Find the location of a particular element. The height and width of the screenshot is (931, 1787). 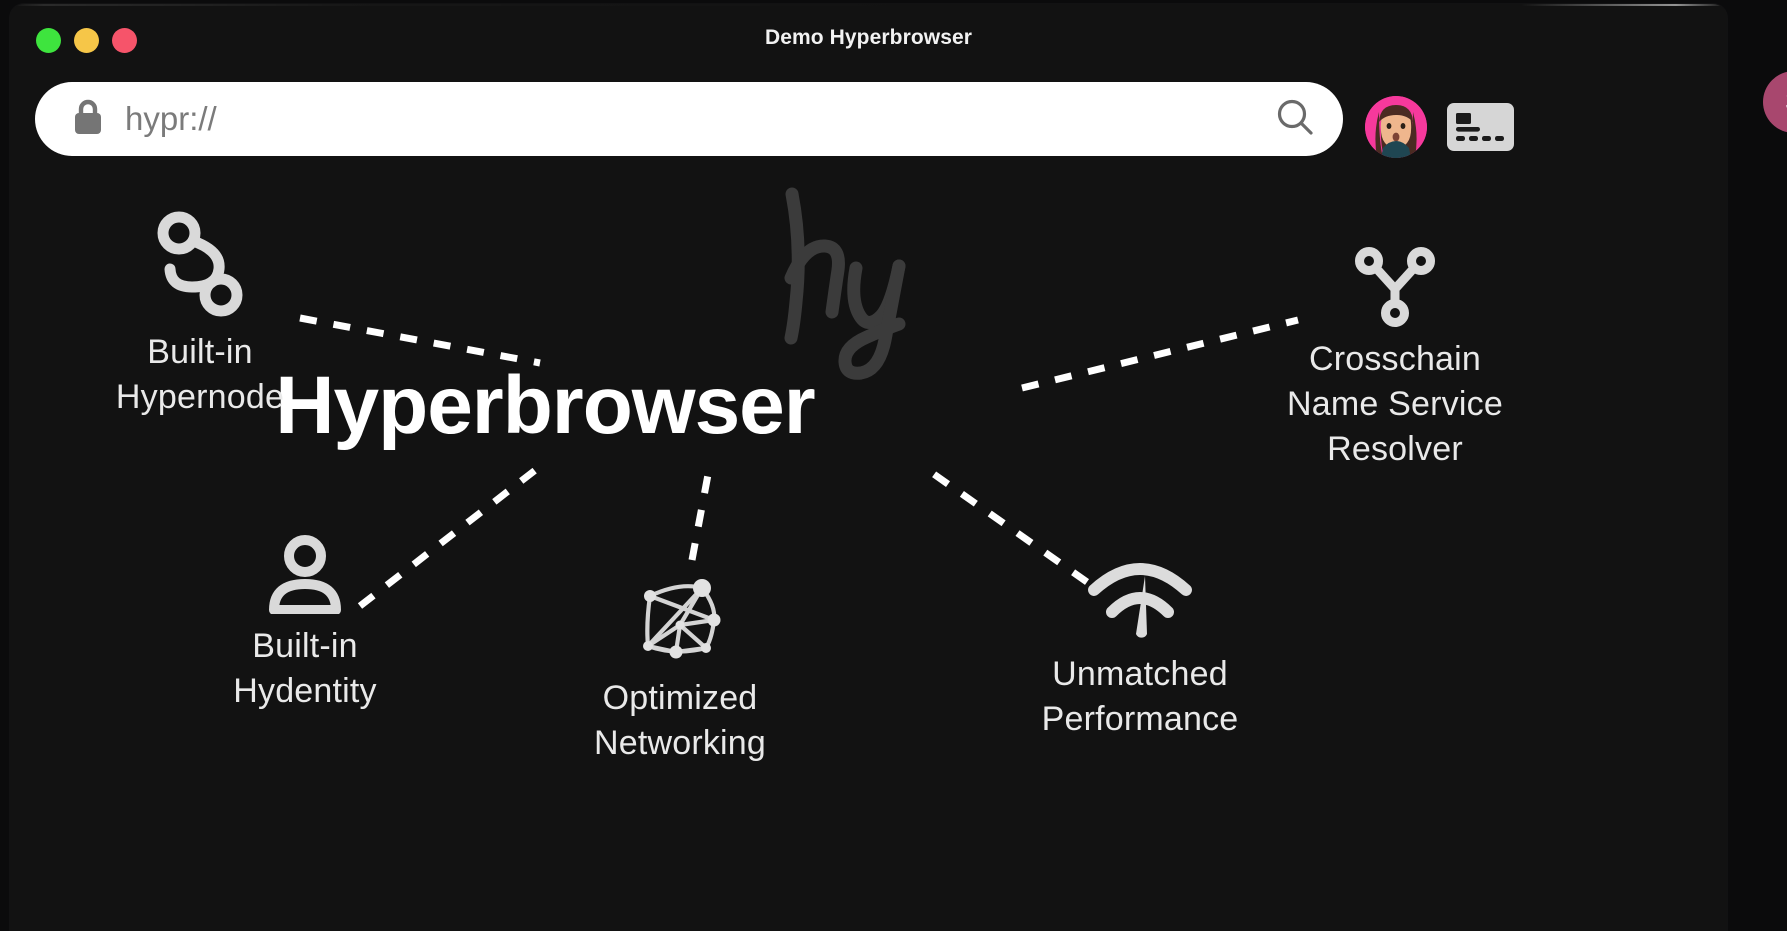

feature-crosschain: Crosschain Name Service Resolver is located at coordinates (1395, 359).